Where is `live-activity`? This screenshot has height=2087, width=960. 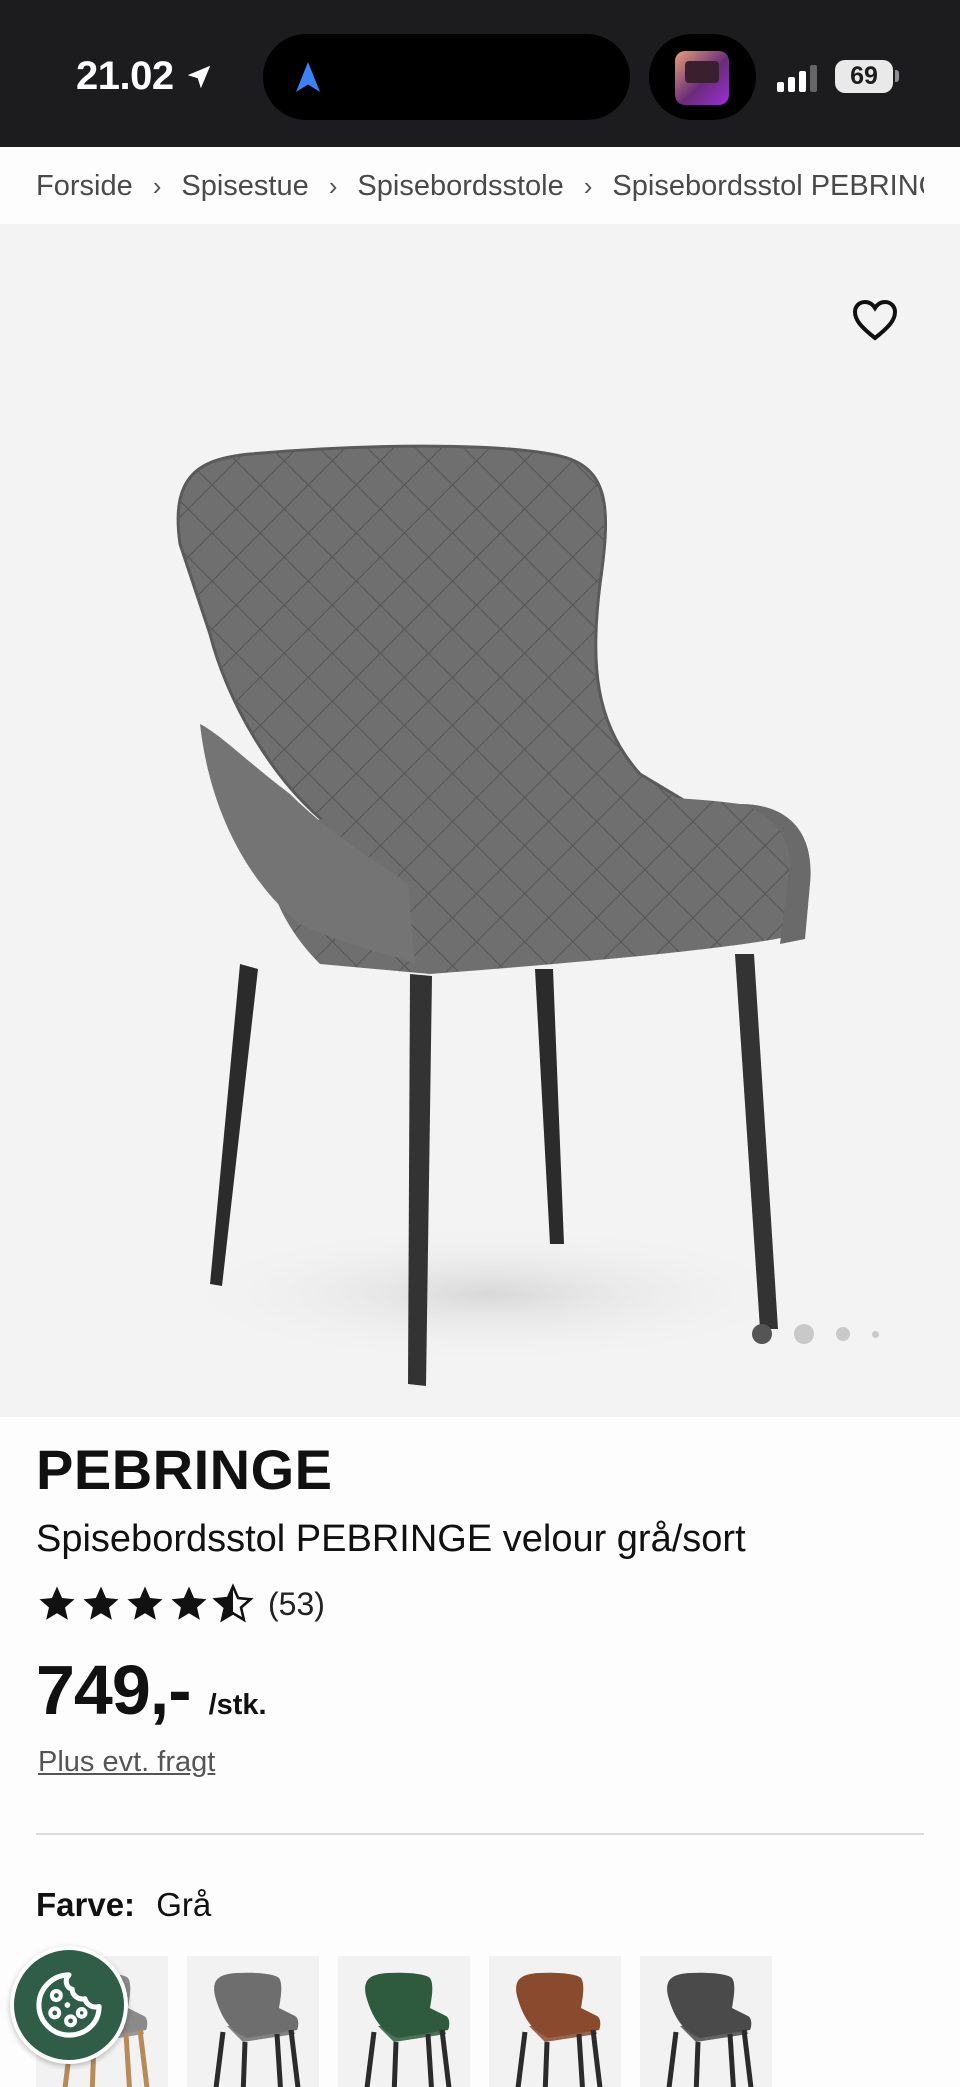 live-activity is located at coordinates (702, 77).